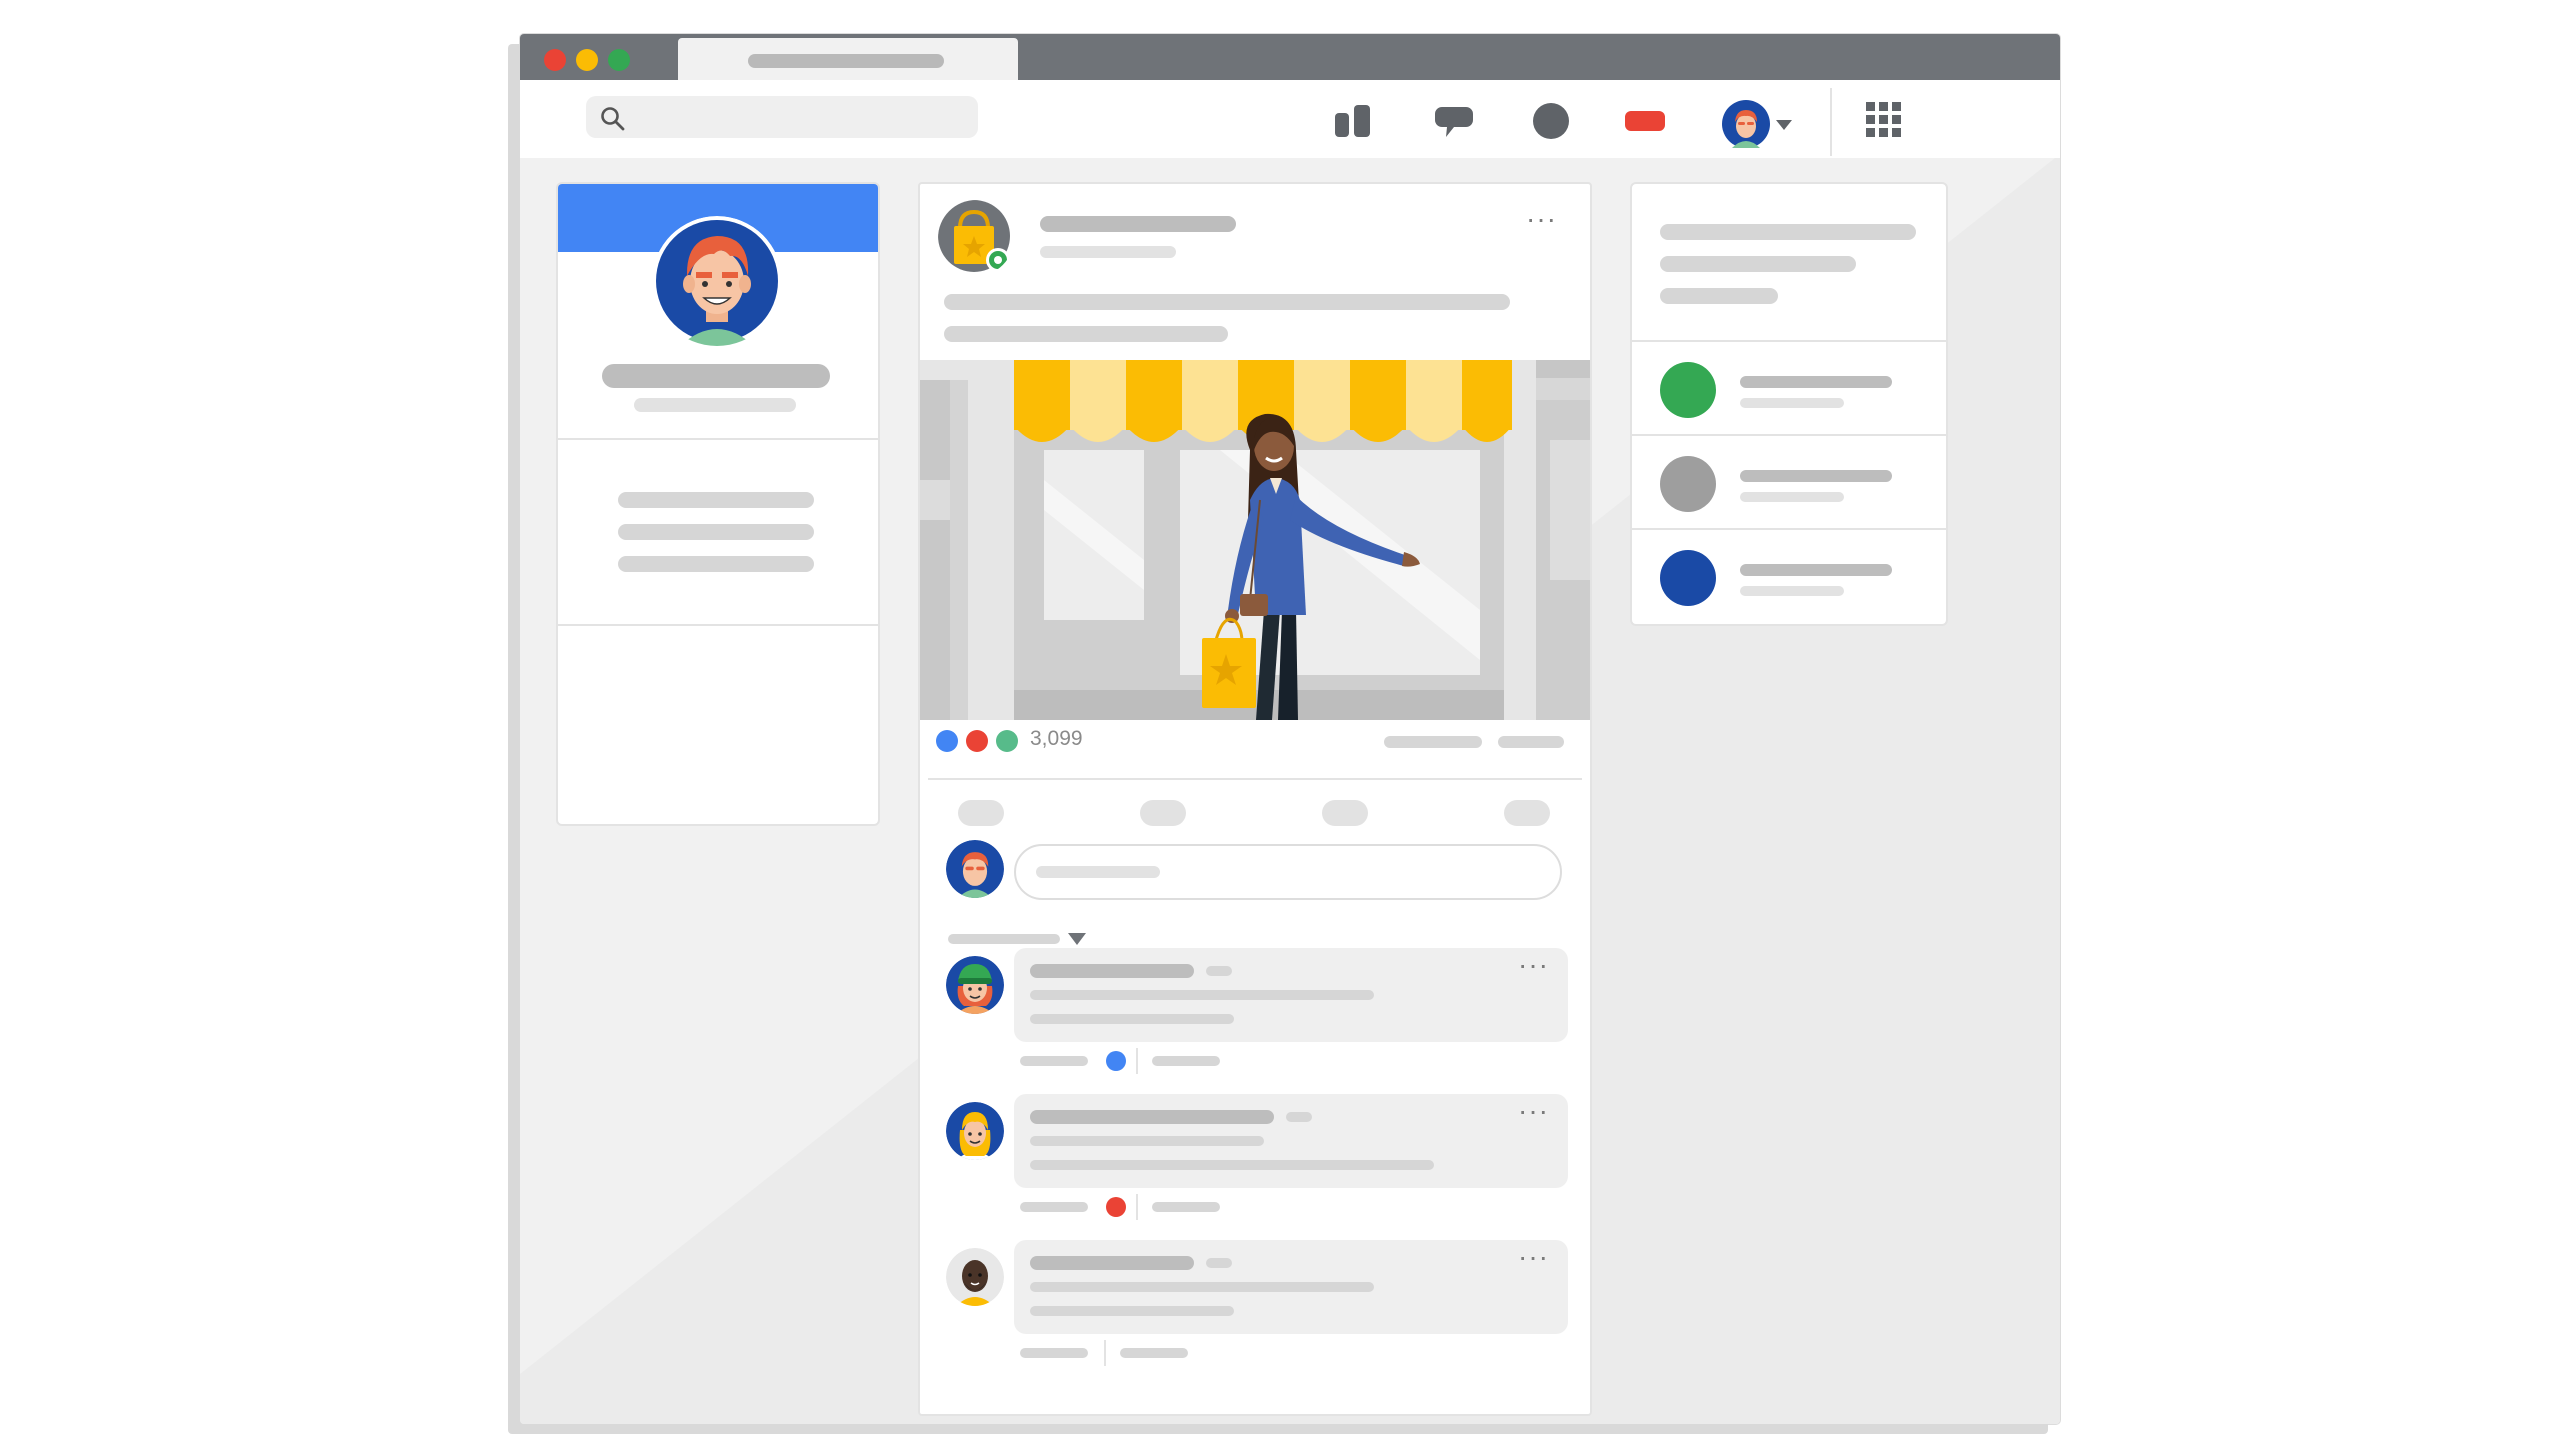 Image resolution: width=2560 pixels, height=1440 pixels. I want to click on comment-input-placeholder, so click(1098, 872).